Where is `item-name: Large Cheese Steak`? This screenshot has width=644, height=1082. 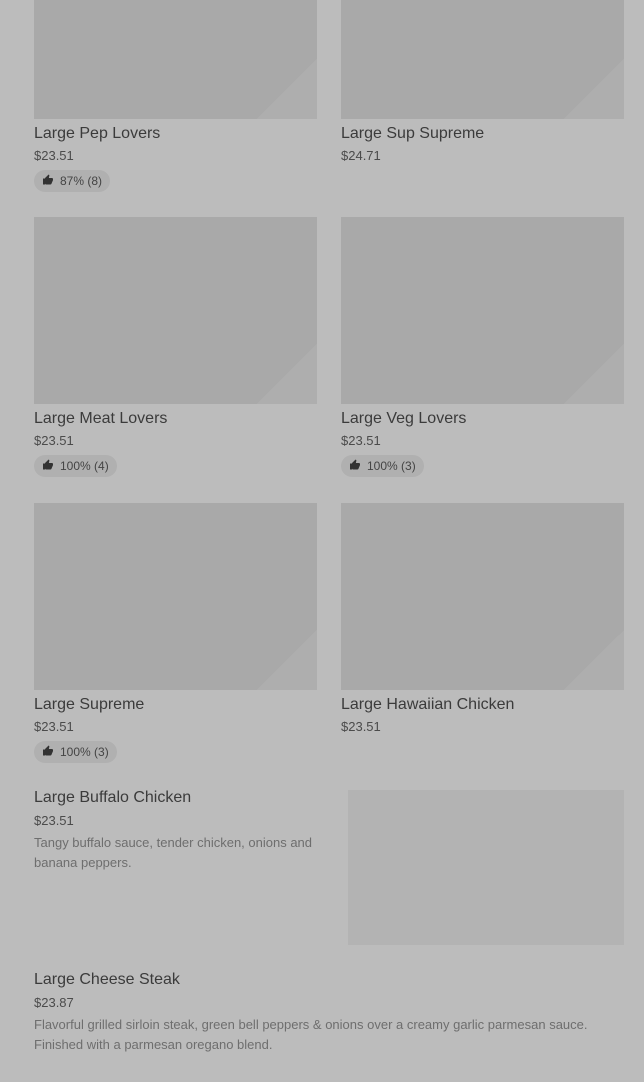 item-name: Large Cheese Steak is located at coordinates (107, 979).